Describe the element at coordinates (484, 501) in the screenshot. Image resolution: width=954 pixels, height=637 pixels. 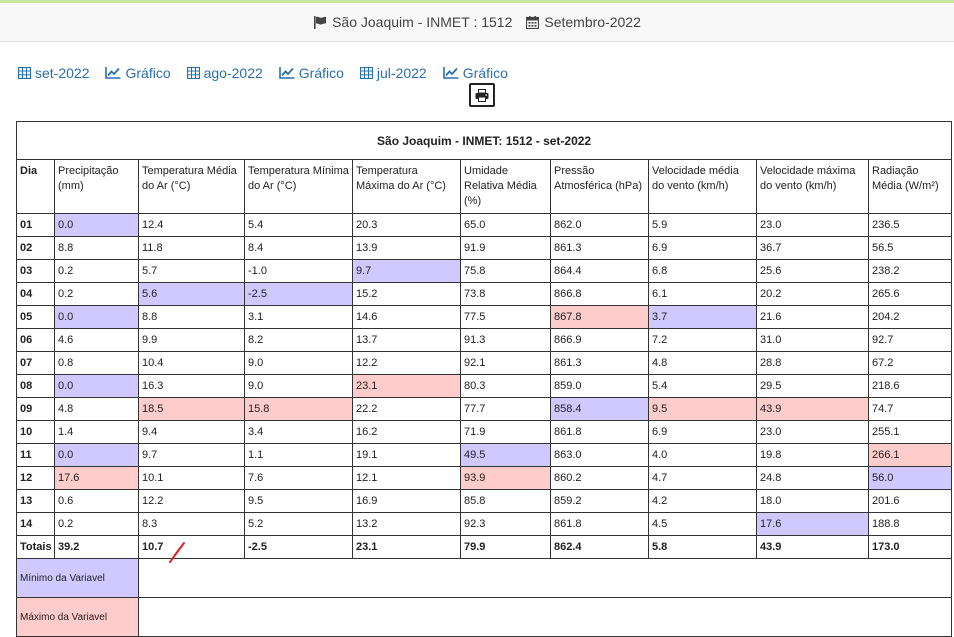
I see `table-row: 13 0.6 12.2 9.5 16.9 85.8 859.2 4.2 18.0 201.6` at that location.